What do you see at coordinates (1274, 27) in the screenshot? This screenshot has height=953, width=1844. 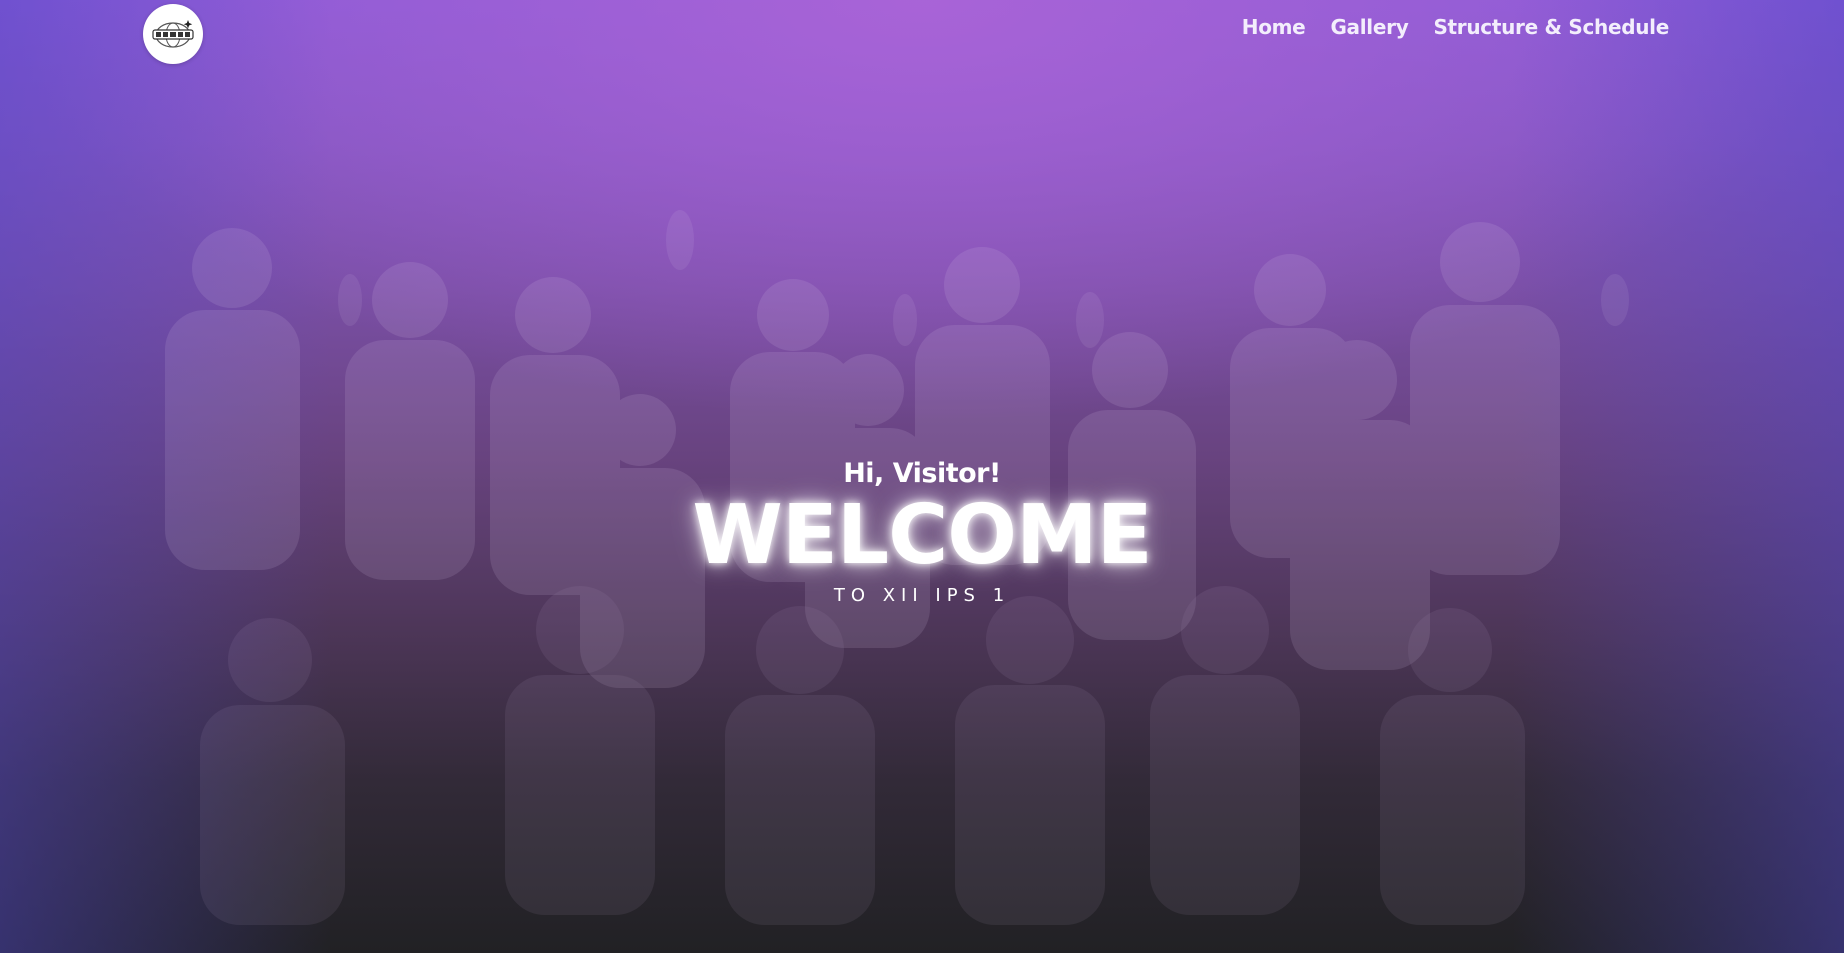 I see `nav-home-link: Home` at bounding box center [1274, 27].